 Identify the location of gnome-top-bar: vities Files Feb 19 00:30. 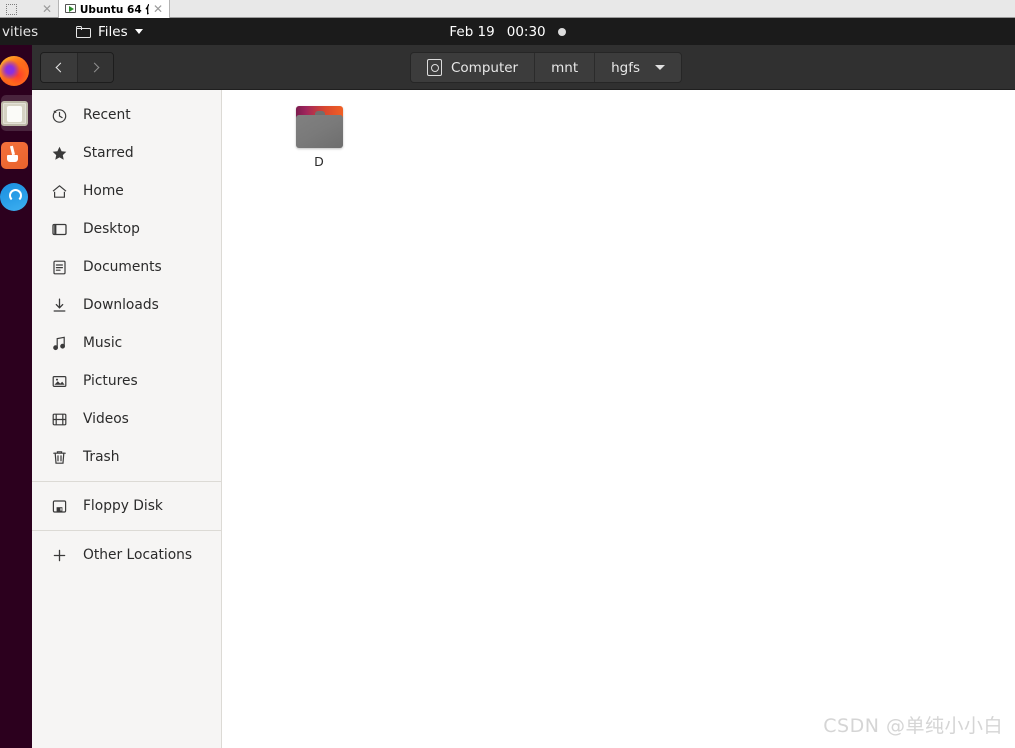
(507, 31).